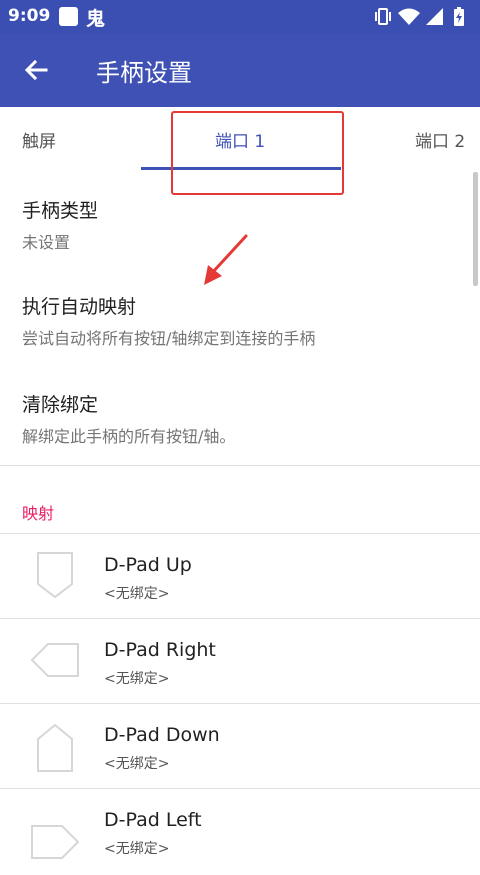 This screenshot has width=480, height=875. Describe the element at coordinates (459, 16) in the screenshot. I see `battery-icon` at that location.